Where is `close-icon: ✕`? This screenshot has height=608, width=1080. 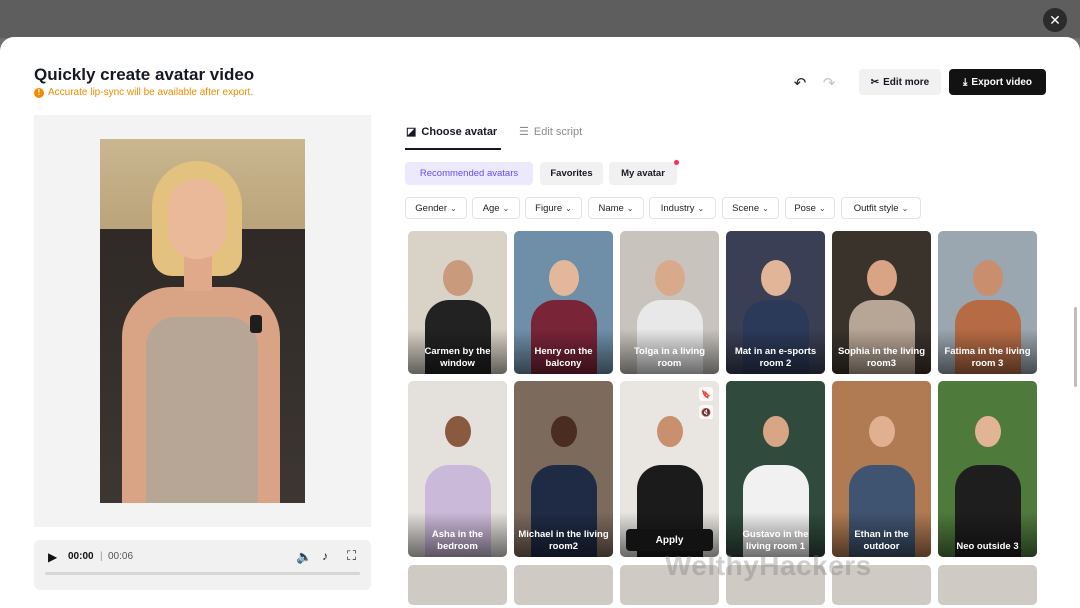
close-icon: ✕ is located at coordinates (1055, 19).